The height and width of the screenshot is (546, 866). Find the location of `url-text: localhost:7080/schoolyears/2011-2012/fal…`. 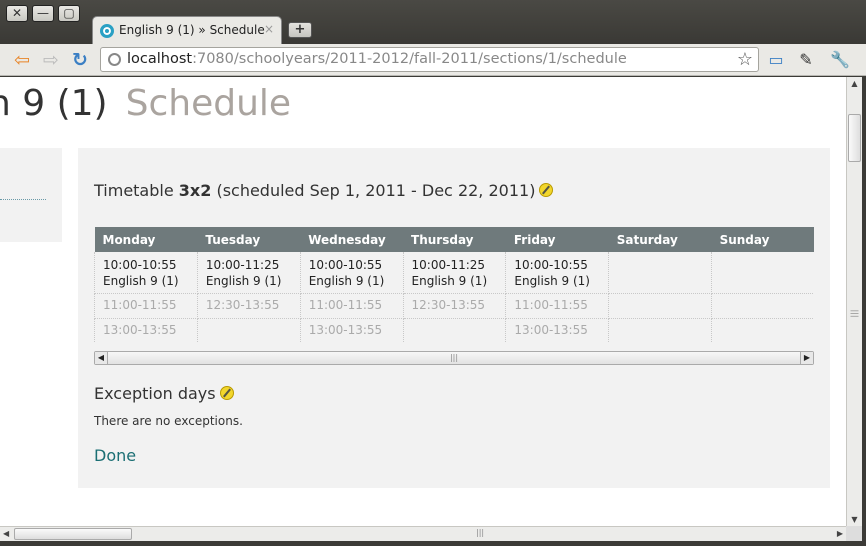

url-text: localhost:7080/schoolyears/2011-2012/fal… is located at coordinates (377, 59).